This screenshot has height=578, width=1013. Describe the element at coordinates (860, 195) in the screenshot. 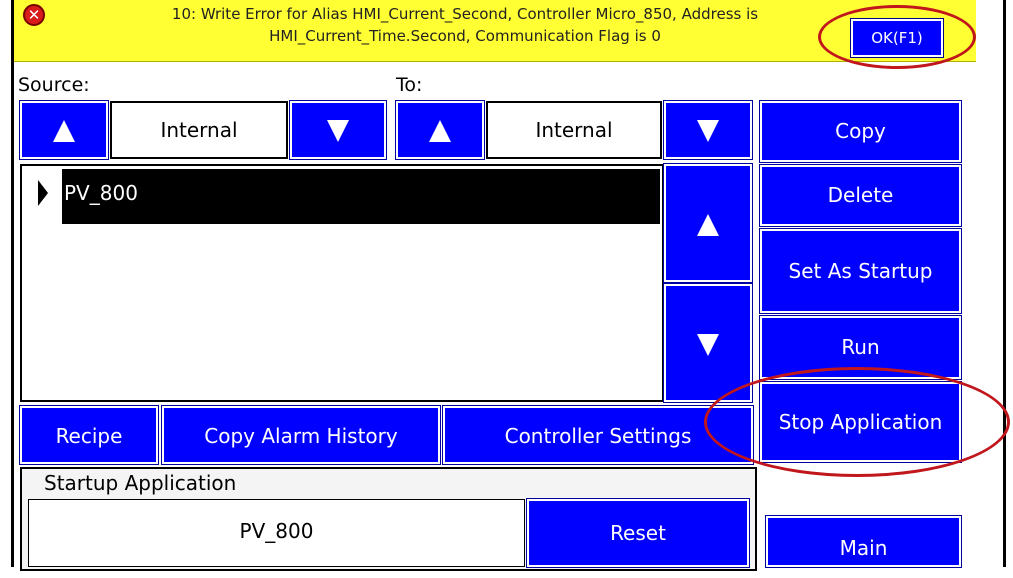

I see `delete-button: Delete` at that location.